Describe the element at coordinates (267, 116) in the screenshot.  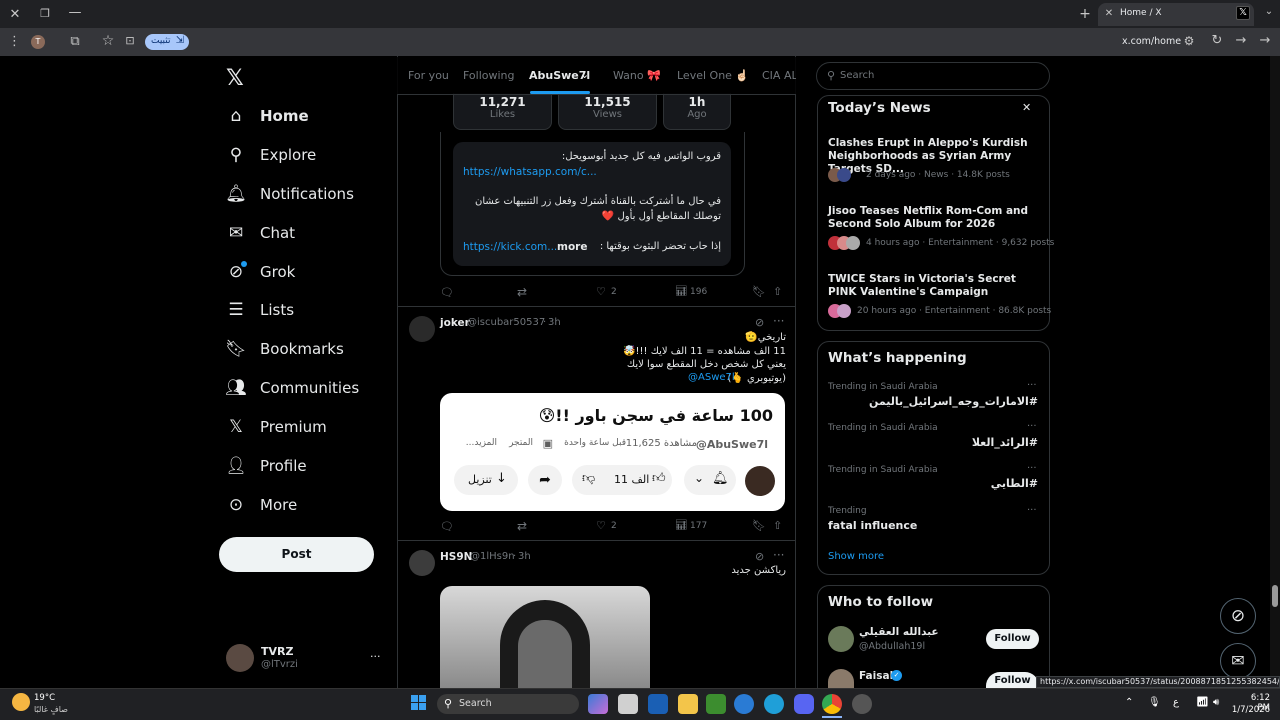
I see `sidebar-item-home: ⌂ Home` at that location.